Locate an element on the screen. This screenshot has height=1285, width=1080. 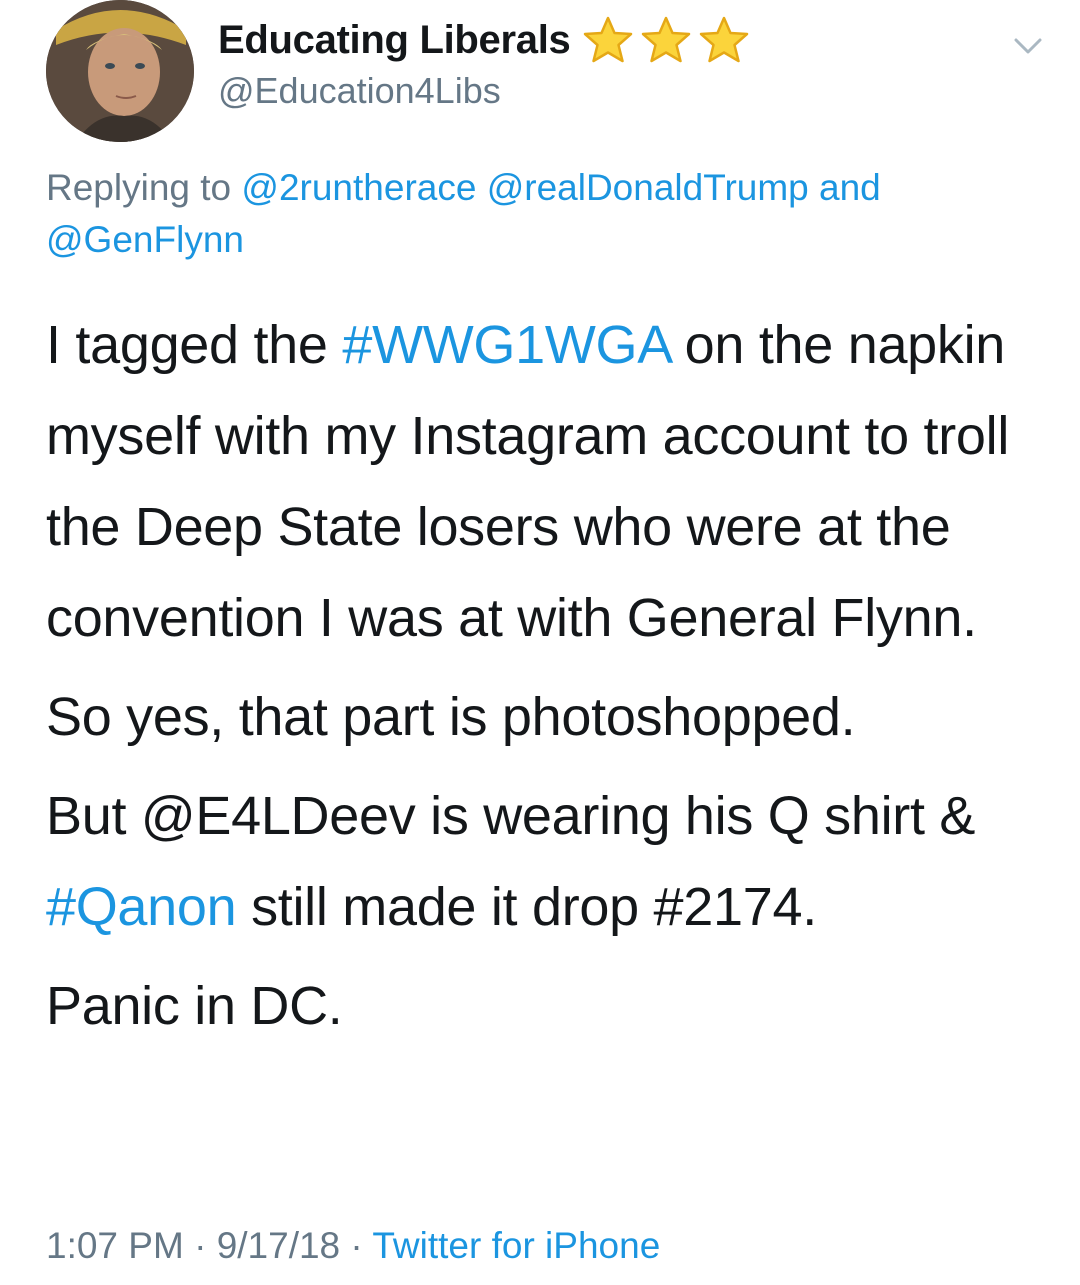
tweet-text-segment: still made it drop #2174. is located at coordinates (526, 907).